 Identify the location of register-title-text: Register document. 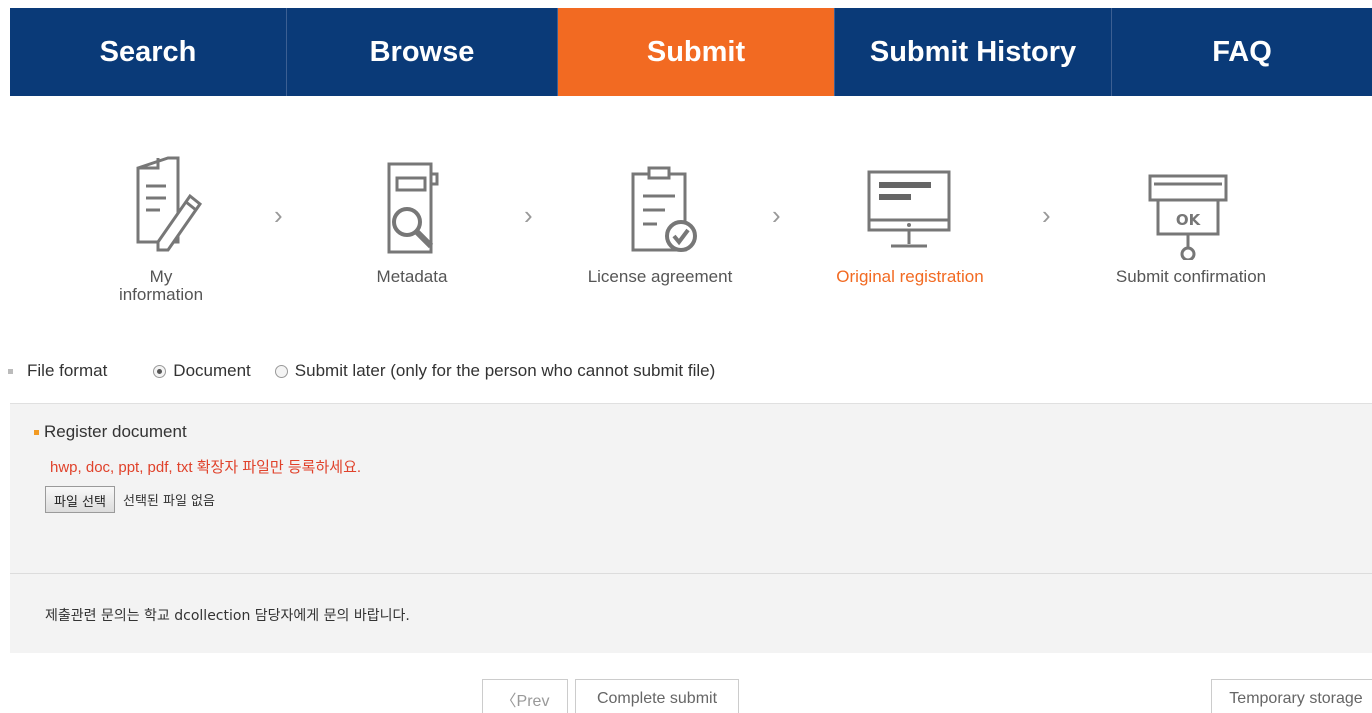
(115, 431).